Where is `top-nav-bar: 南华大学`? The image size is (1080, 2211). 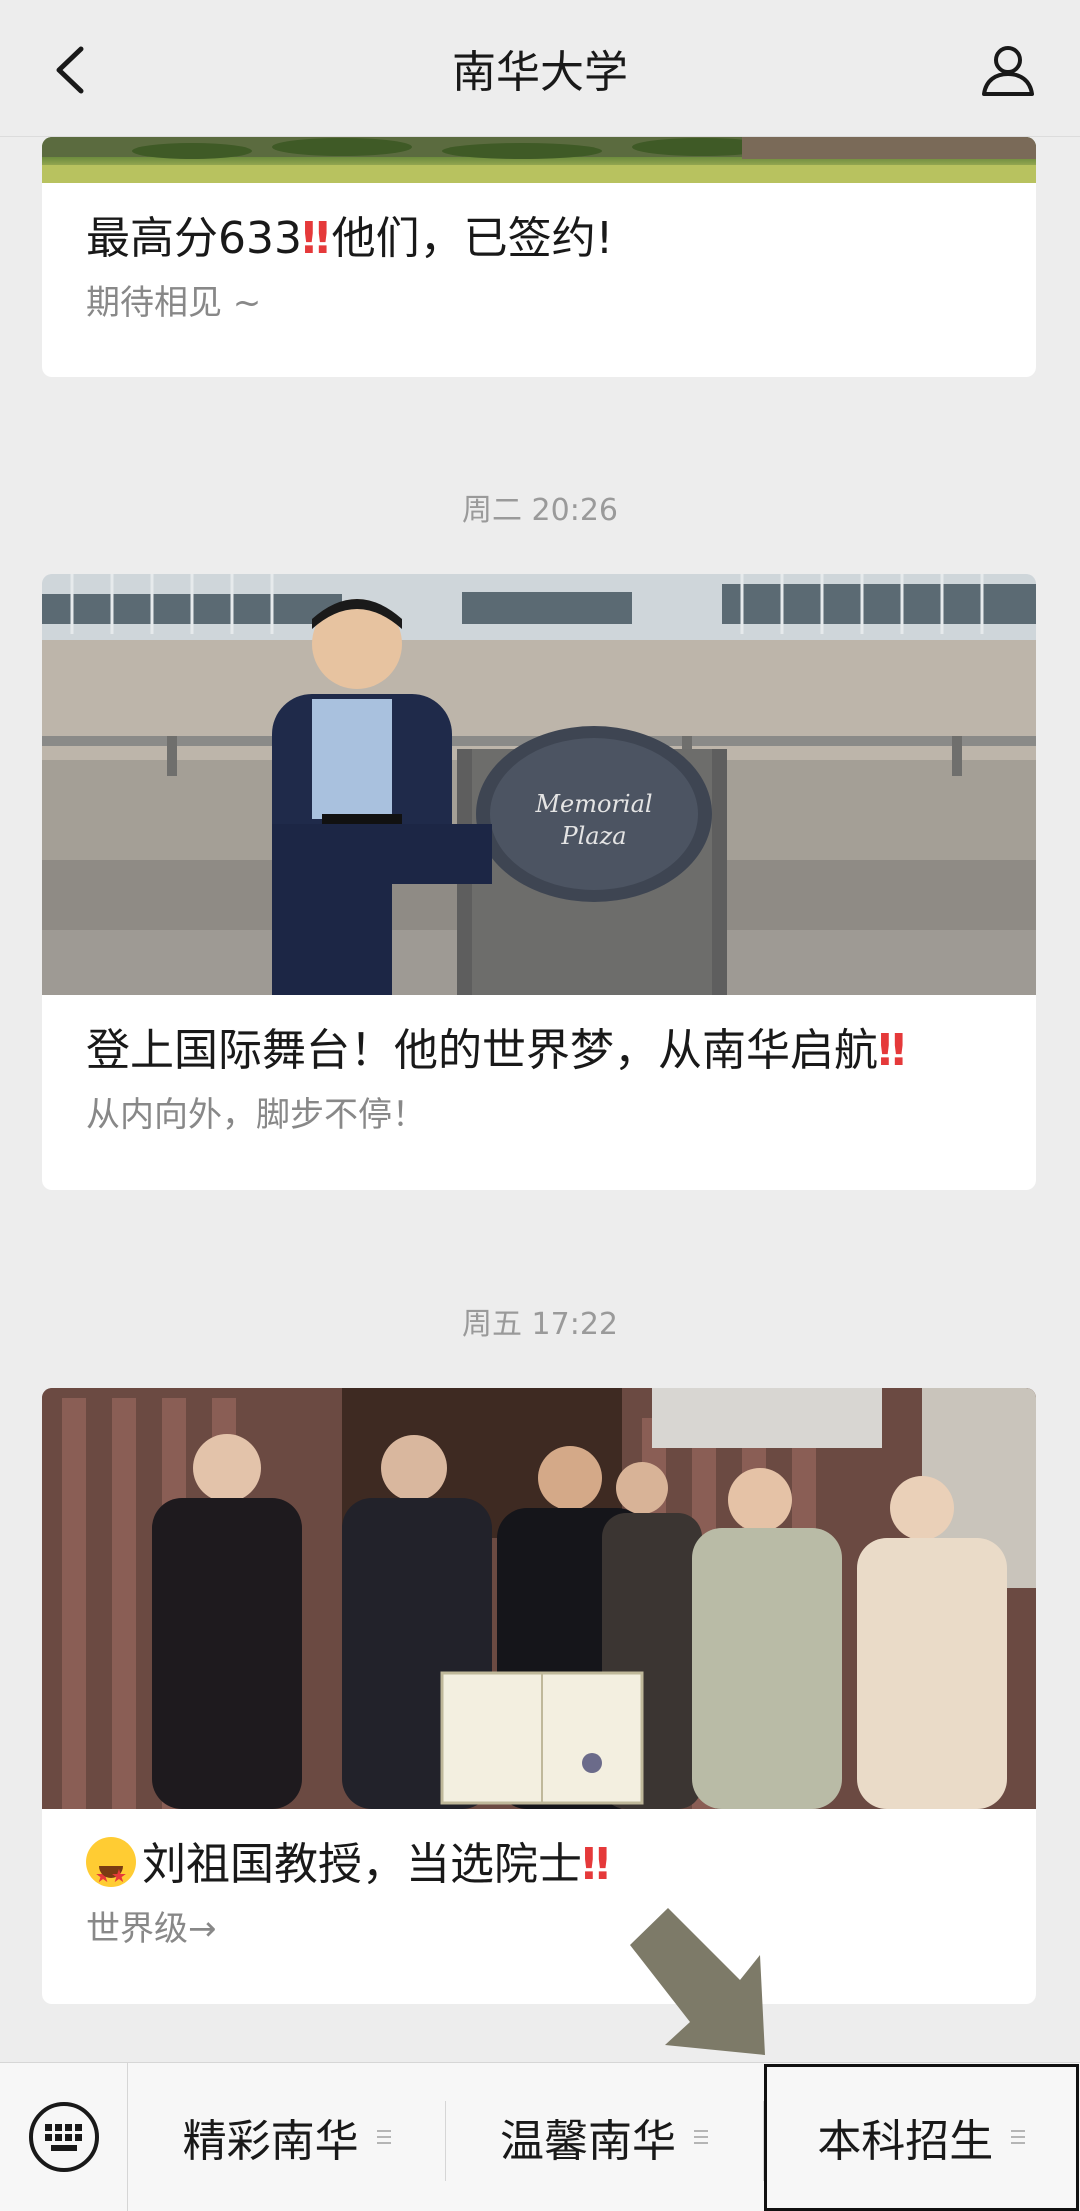 top-nav-bar: 南华大学 is located at coordinates (540, 68).